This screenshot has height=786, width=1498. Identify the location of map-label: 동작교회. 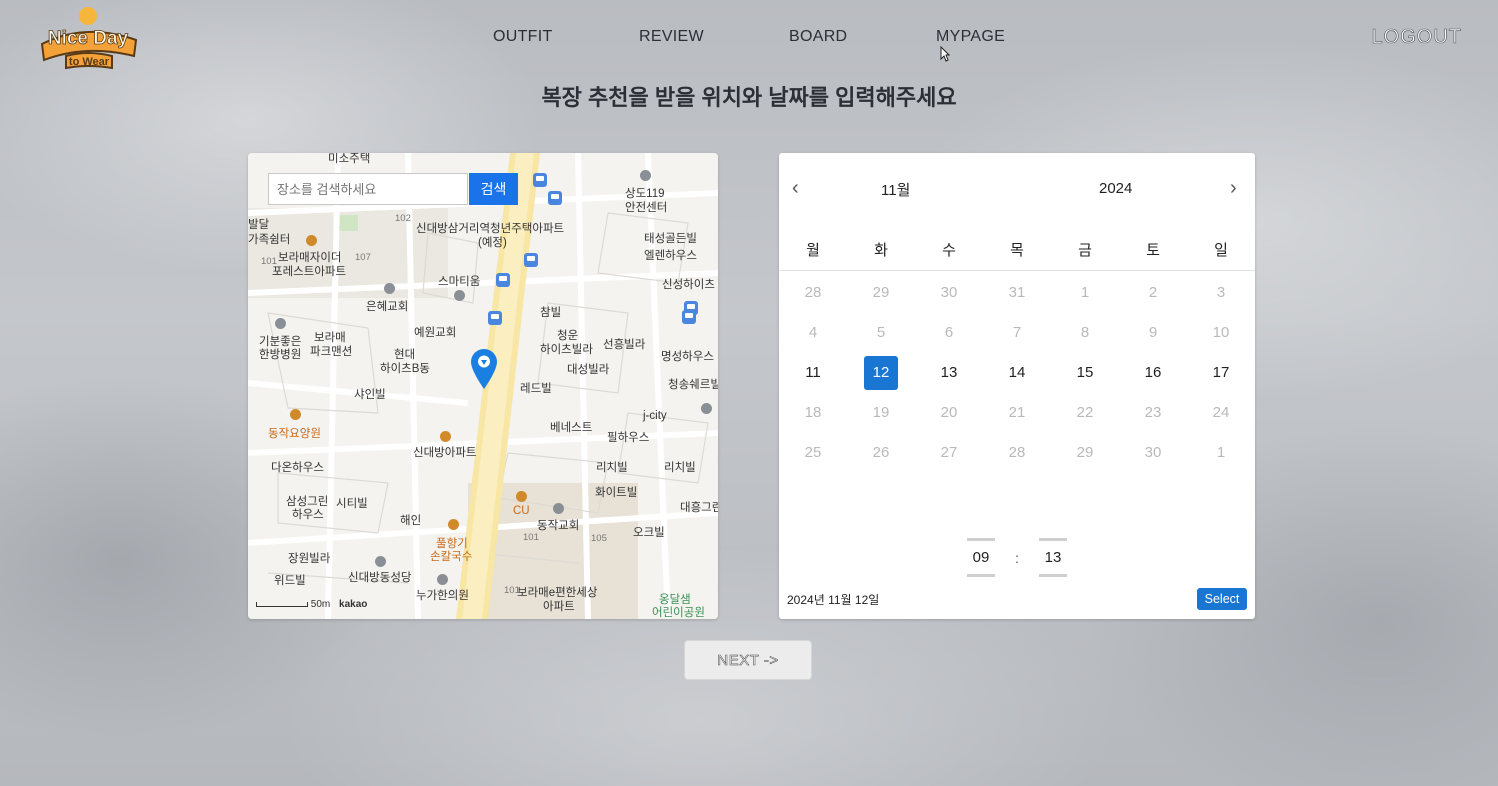
(558, 526).